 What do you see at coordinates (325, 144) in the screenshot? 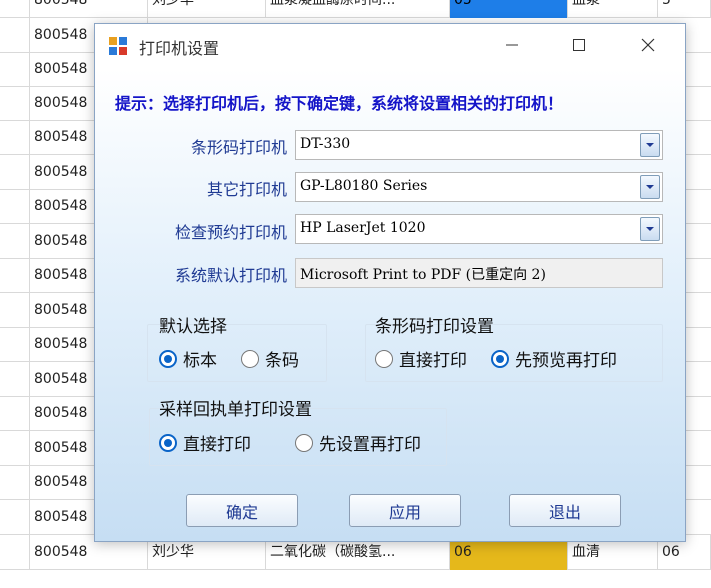
I see `barcode-printer-value: DT-330` at bounding box center [325, 144].